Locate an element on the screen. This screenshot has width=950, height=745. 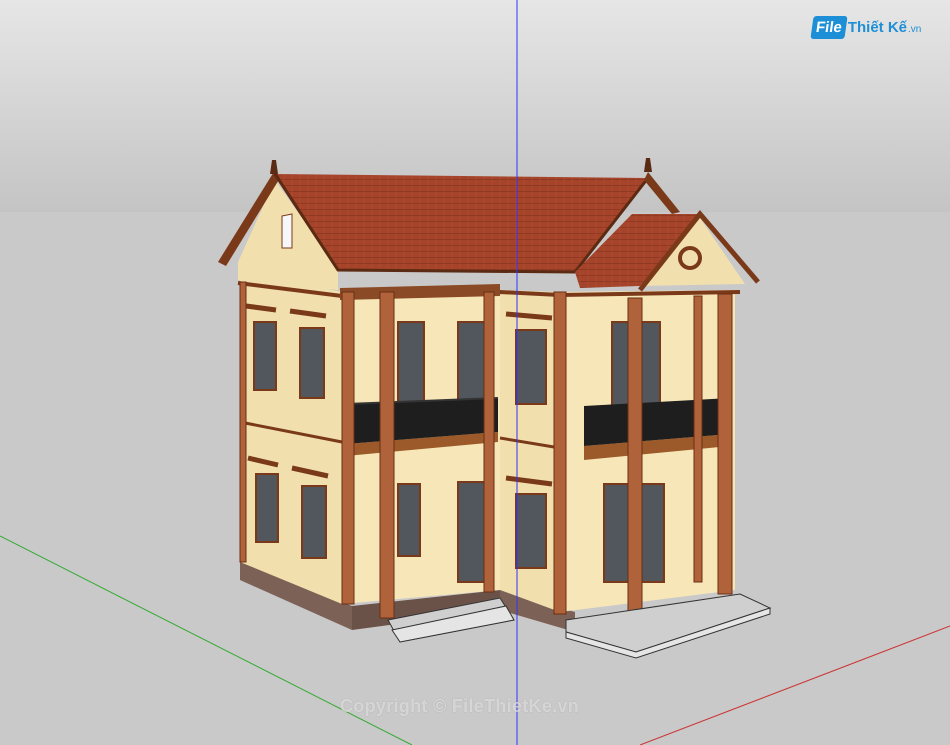
copyright-watermark: Copyright © FileThietKe.vn is located at coordinates (460, 706).